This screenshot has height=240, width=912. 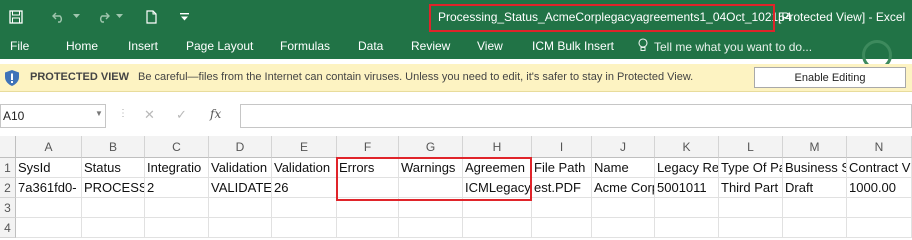 I want to click on cell-a3, so click(x=49, y=208).